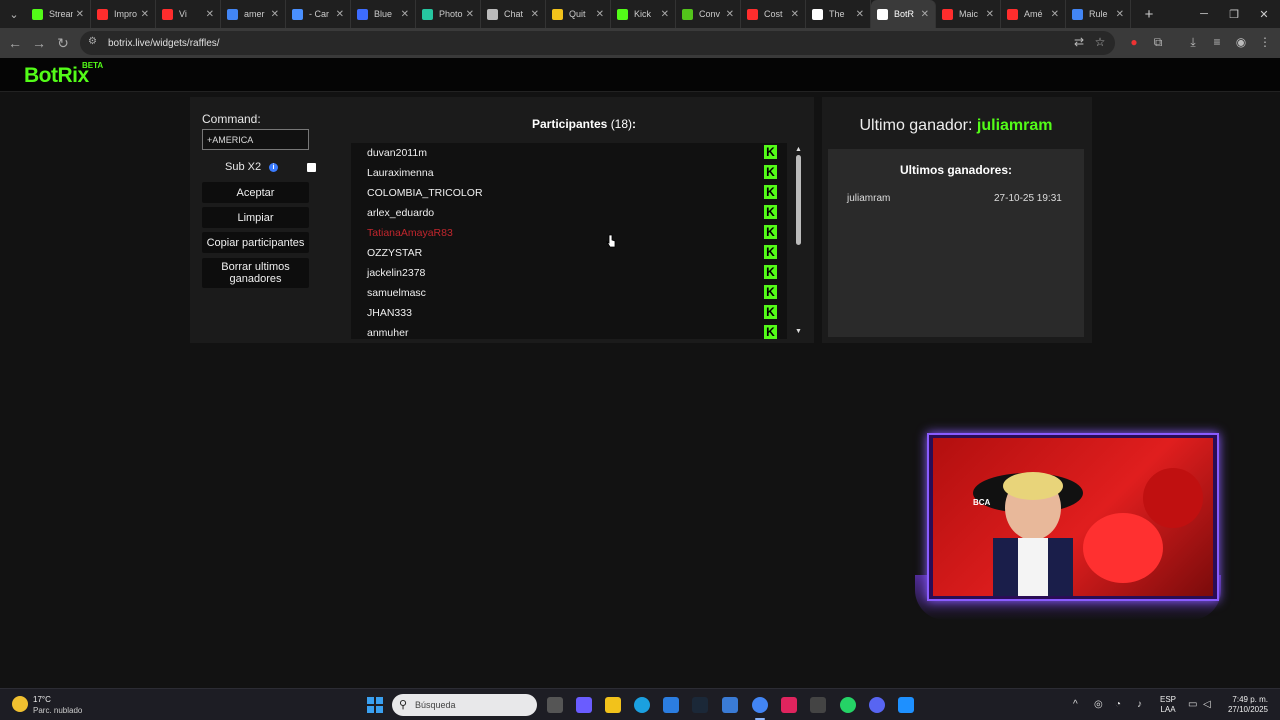 Image resolution: width=1280 pixels, height=720 pixels. I want to click on botrix-logo: BotRix, so click(56, 76).